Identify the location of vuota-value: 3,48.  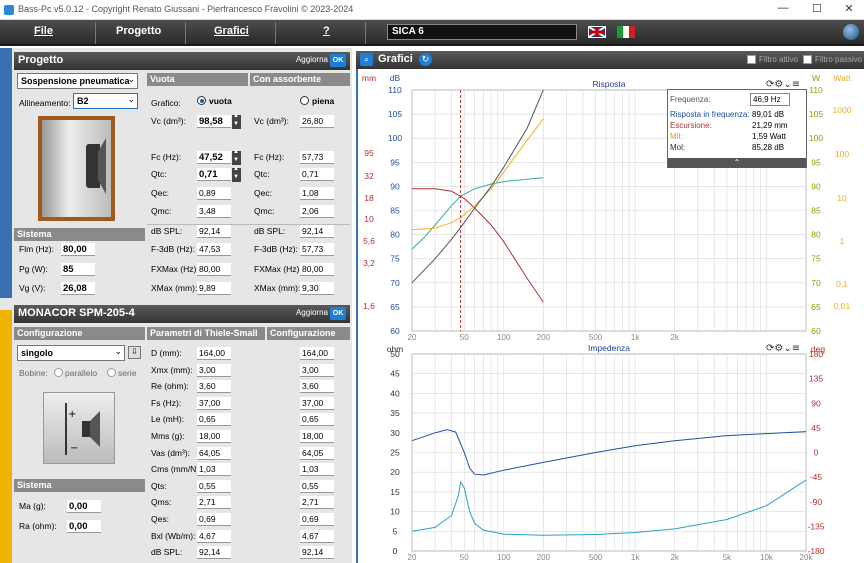
(214, 211).